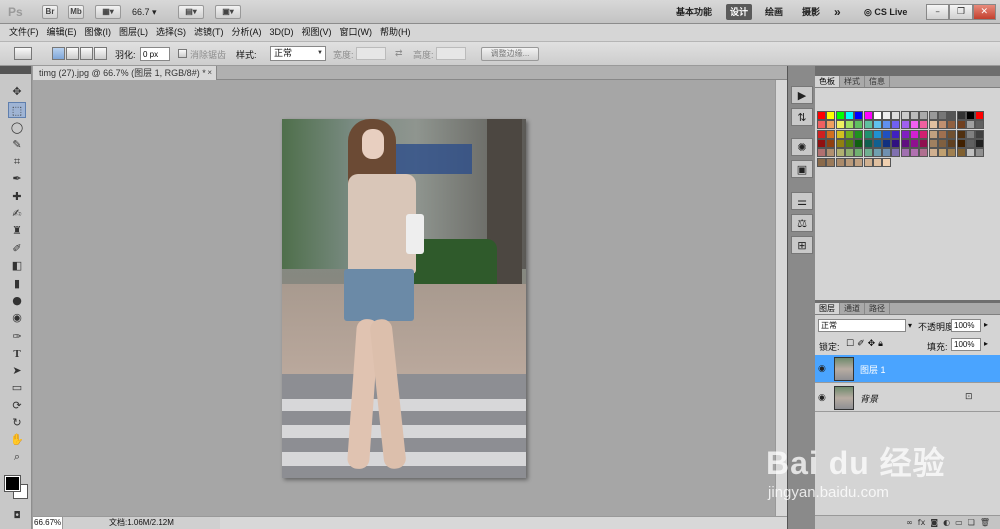 The width and height of the screenshot is (1000, 529). Describe the element at coordinates (17, 249) in the screenshot. I see `history-brush-tool-icon: ✐` at that location.